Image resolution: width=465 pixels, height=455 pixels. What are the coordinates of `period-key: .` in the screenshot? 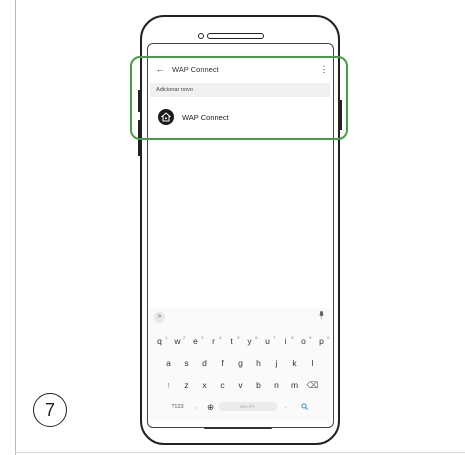 It's located at (286, 407).